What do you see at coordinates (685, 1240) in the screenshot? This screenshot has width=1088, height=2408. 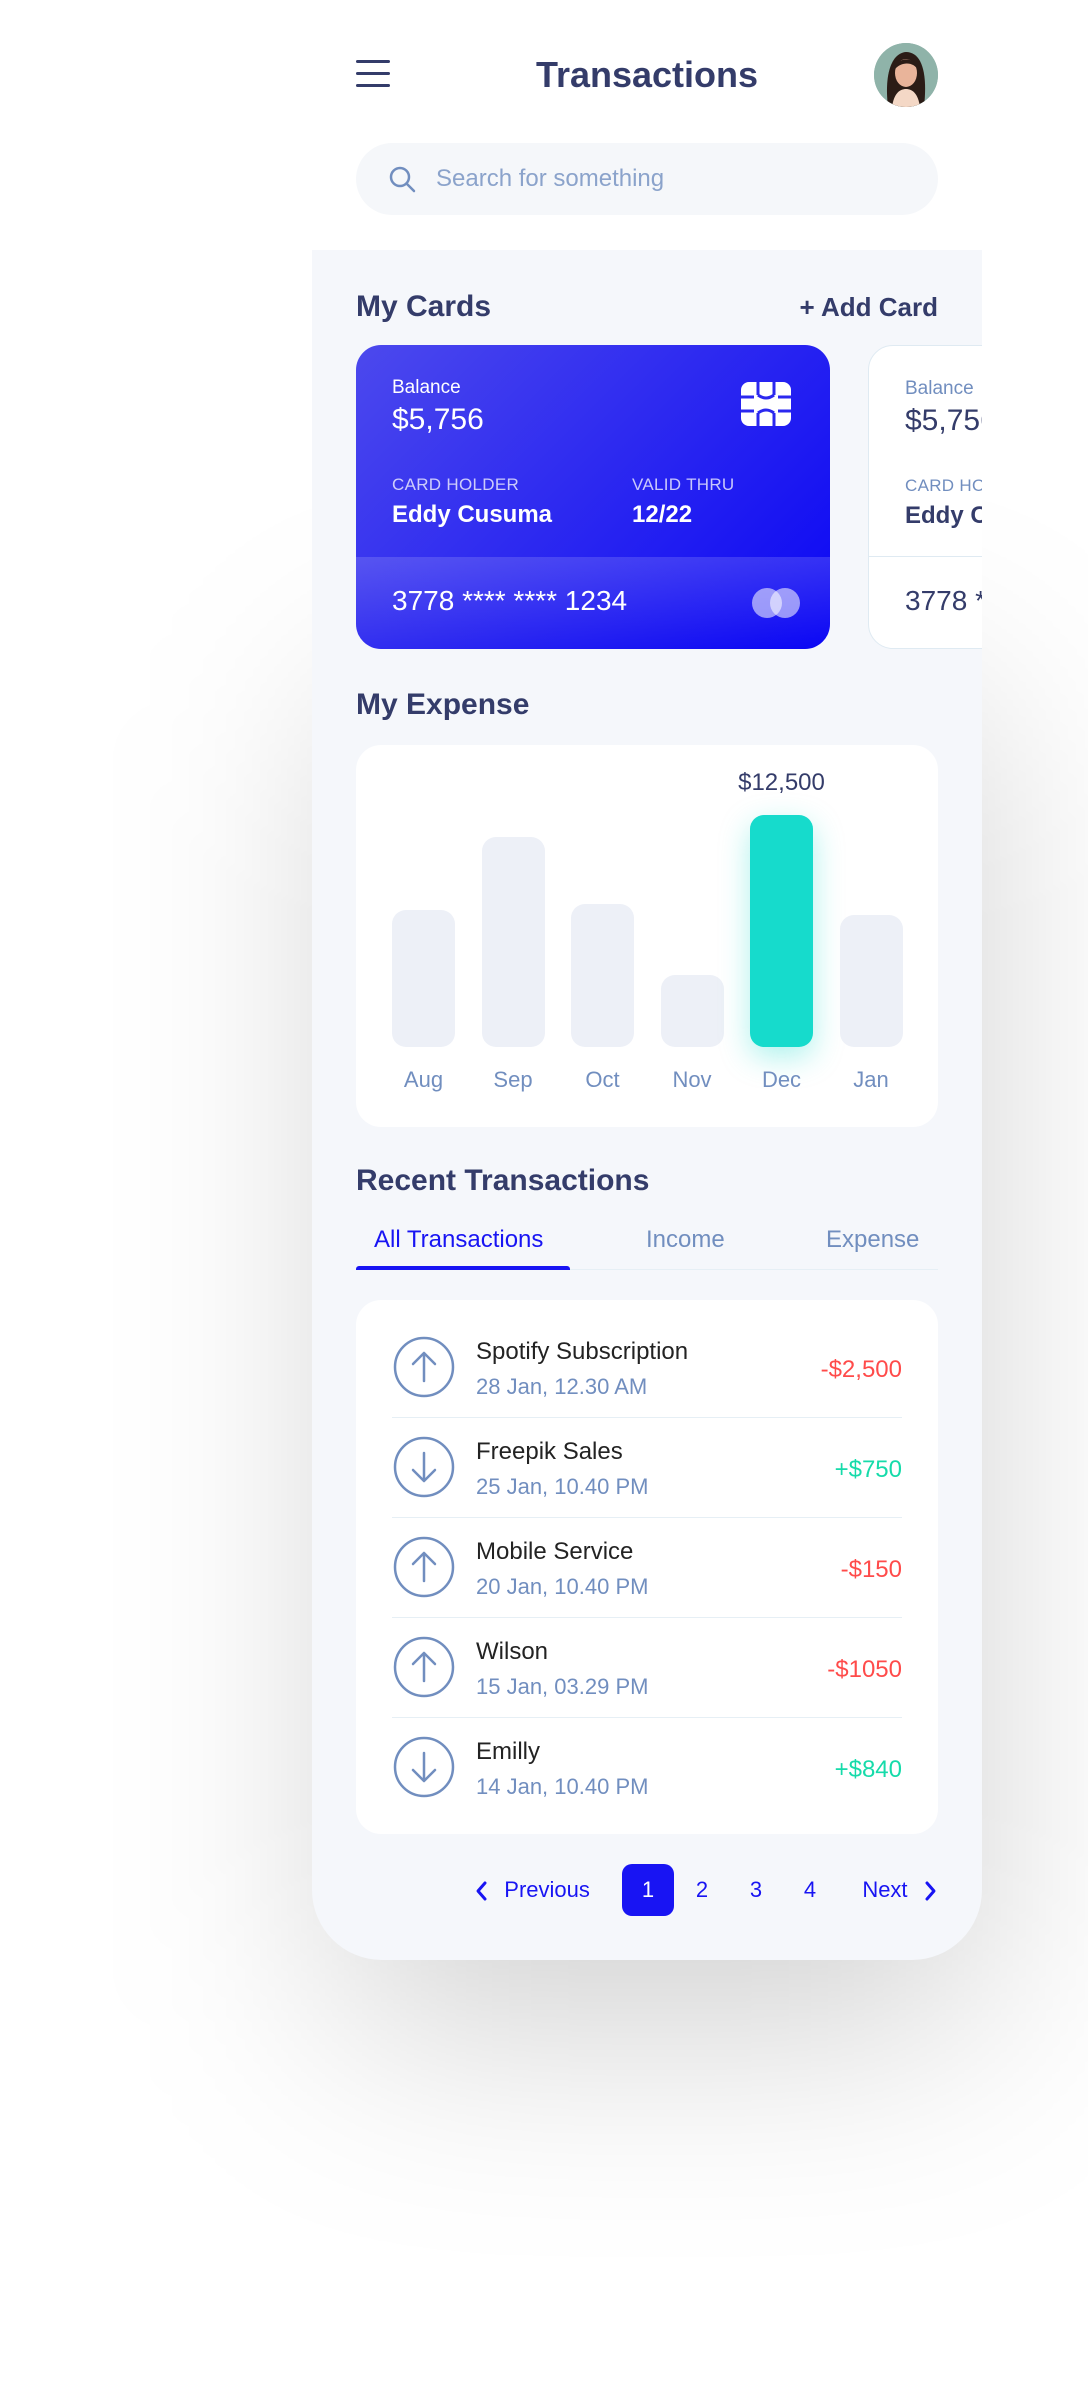 I see `tab-income: Income` at bounding box center [685, 1240].